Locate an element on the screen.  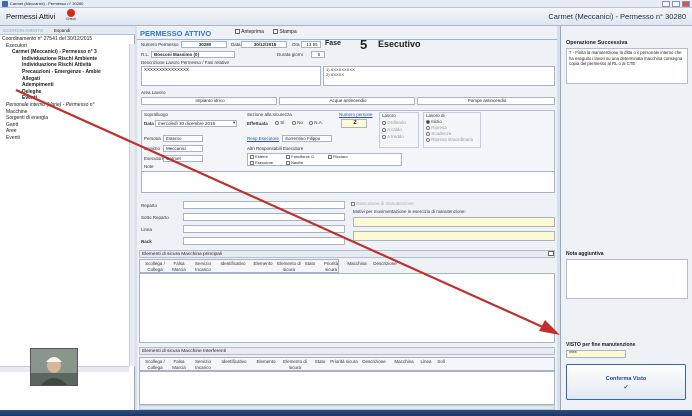
note-field: 1) XXXXXXXXX 2) XXXXX is located at coordinates (439, 76).